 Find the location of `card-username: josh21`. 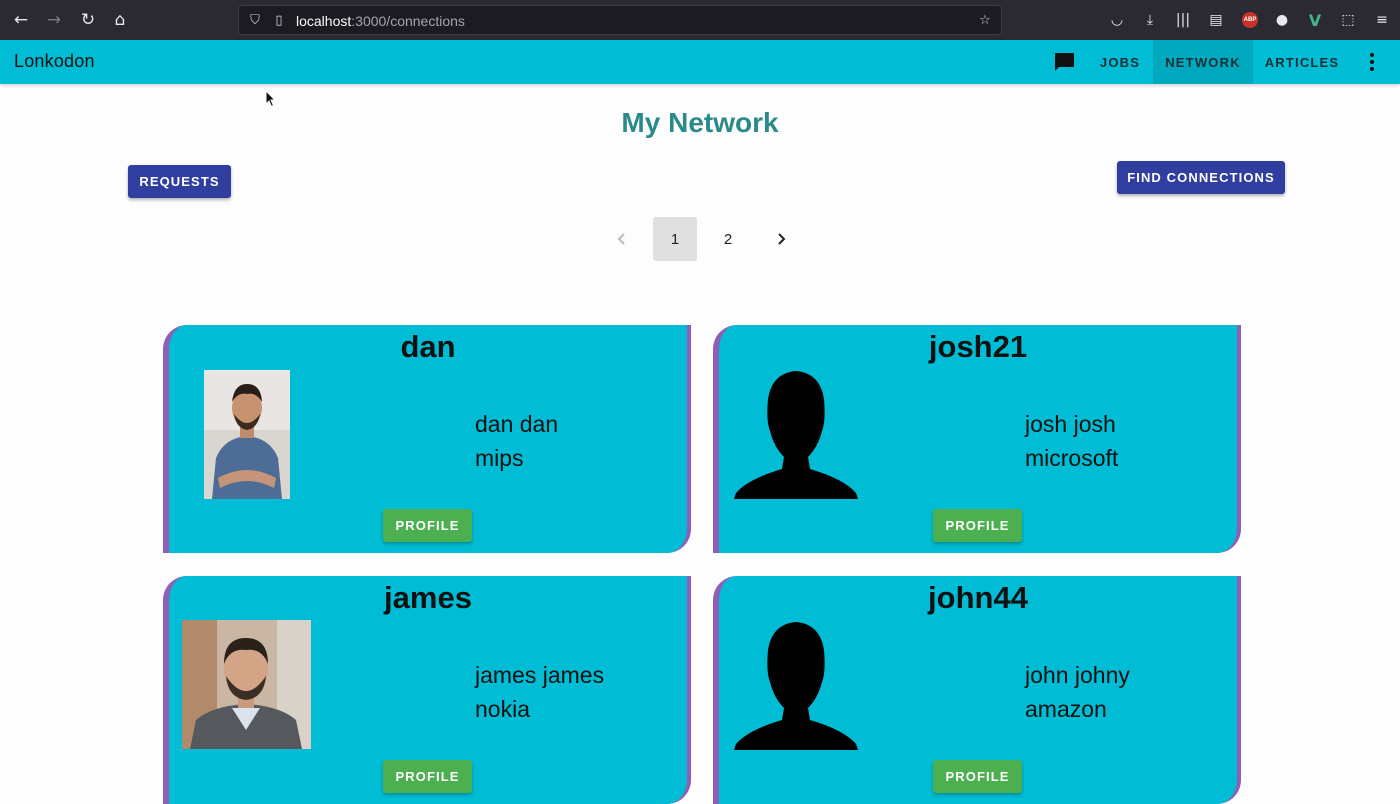

card-username: josh21 is located at coordinates (978, 346).